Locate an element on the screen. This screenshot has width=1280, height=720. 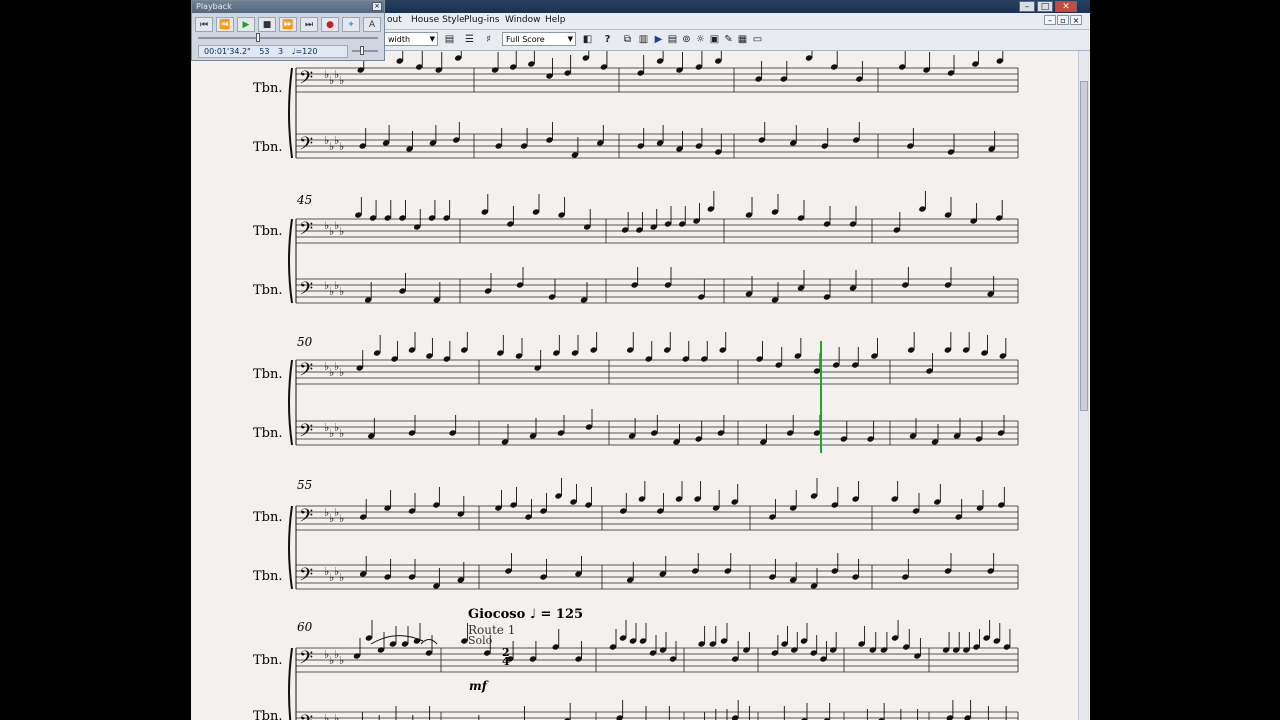
video-icon: ⊚ is located at coordinates (686, 39).